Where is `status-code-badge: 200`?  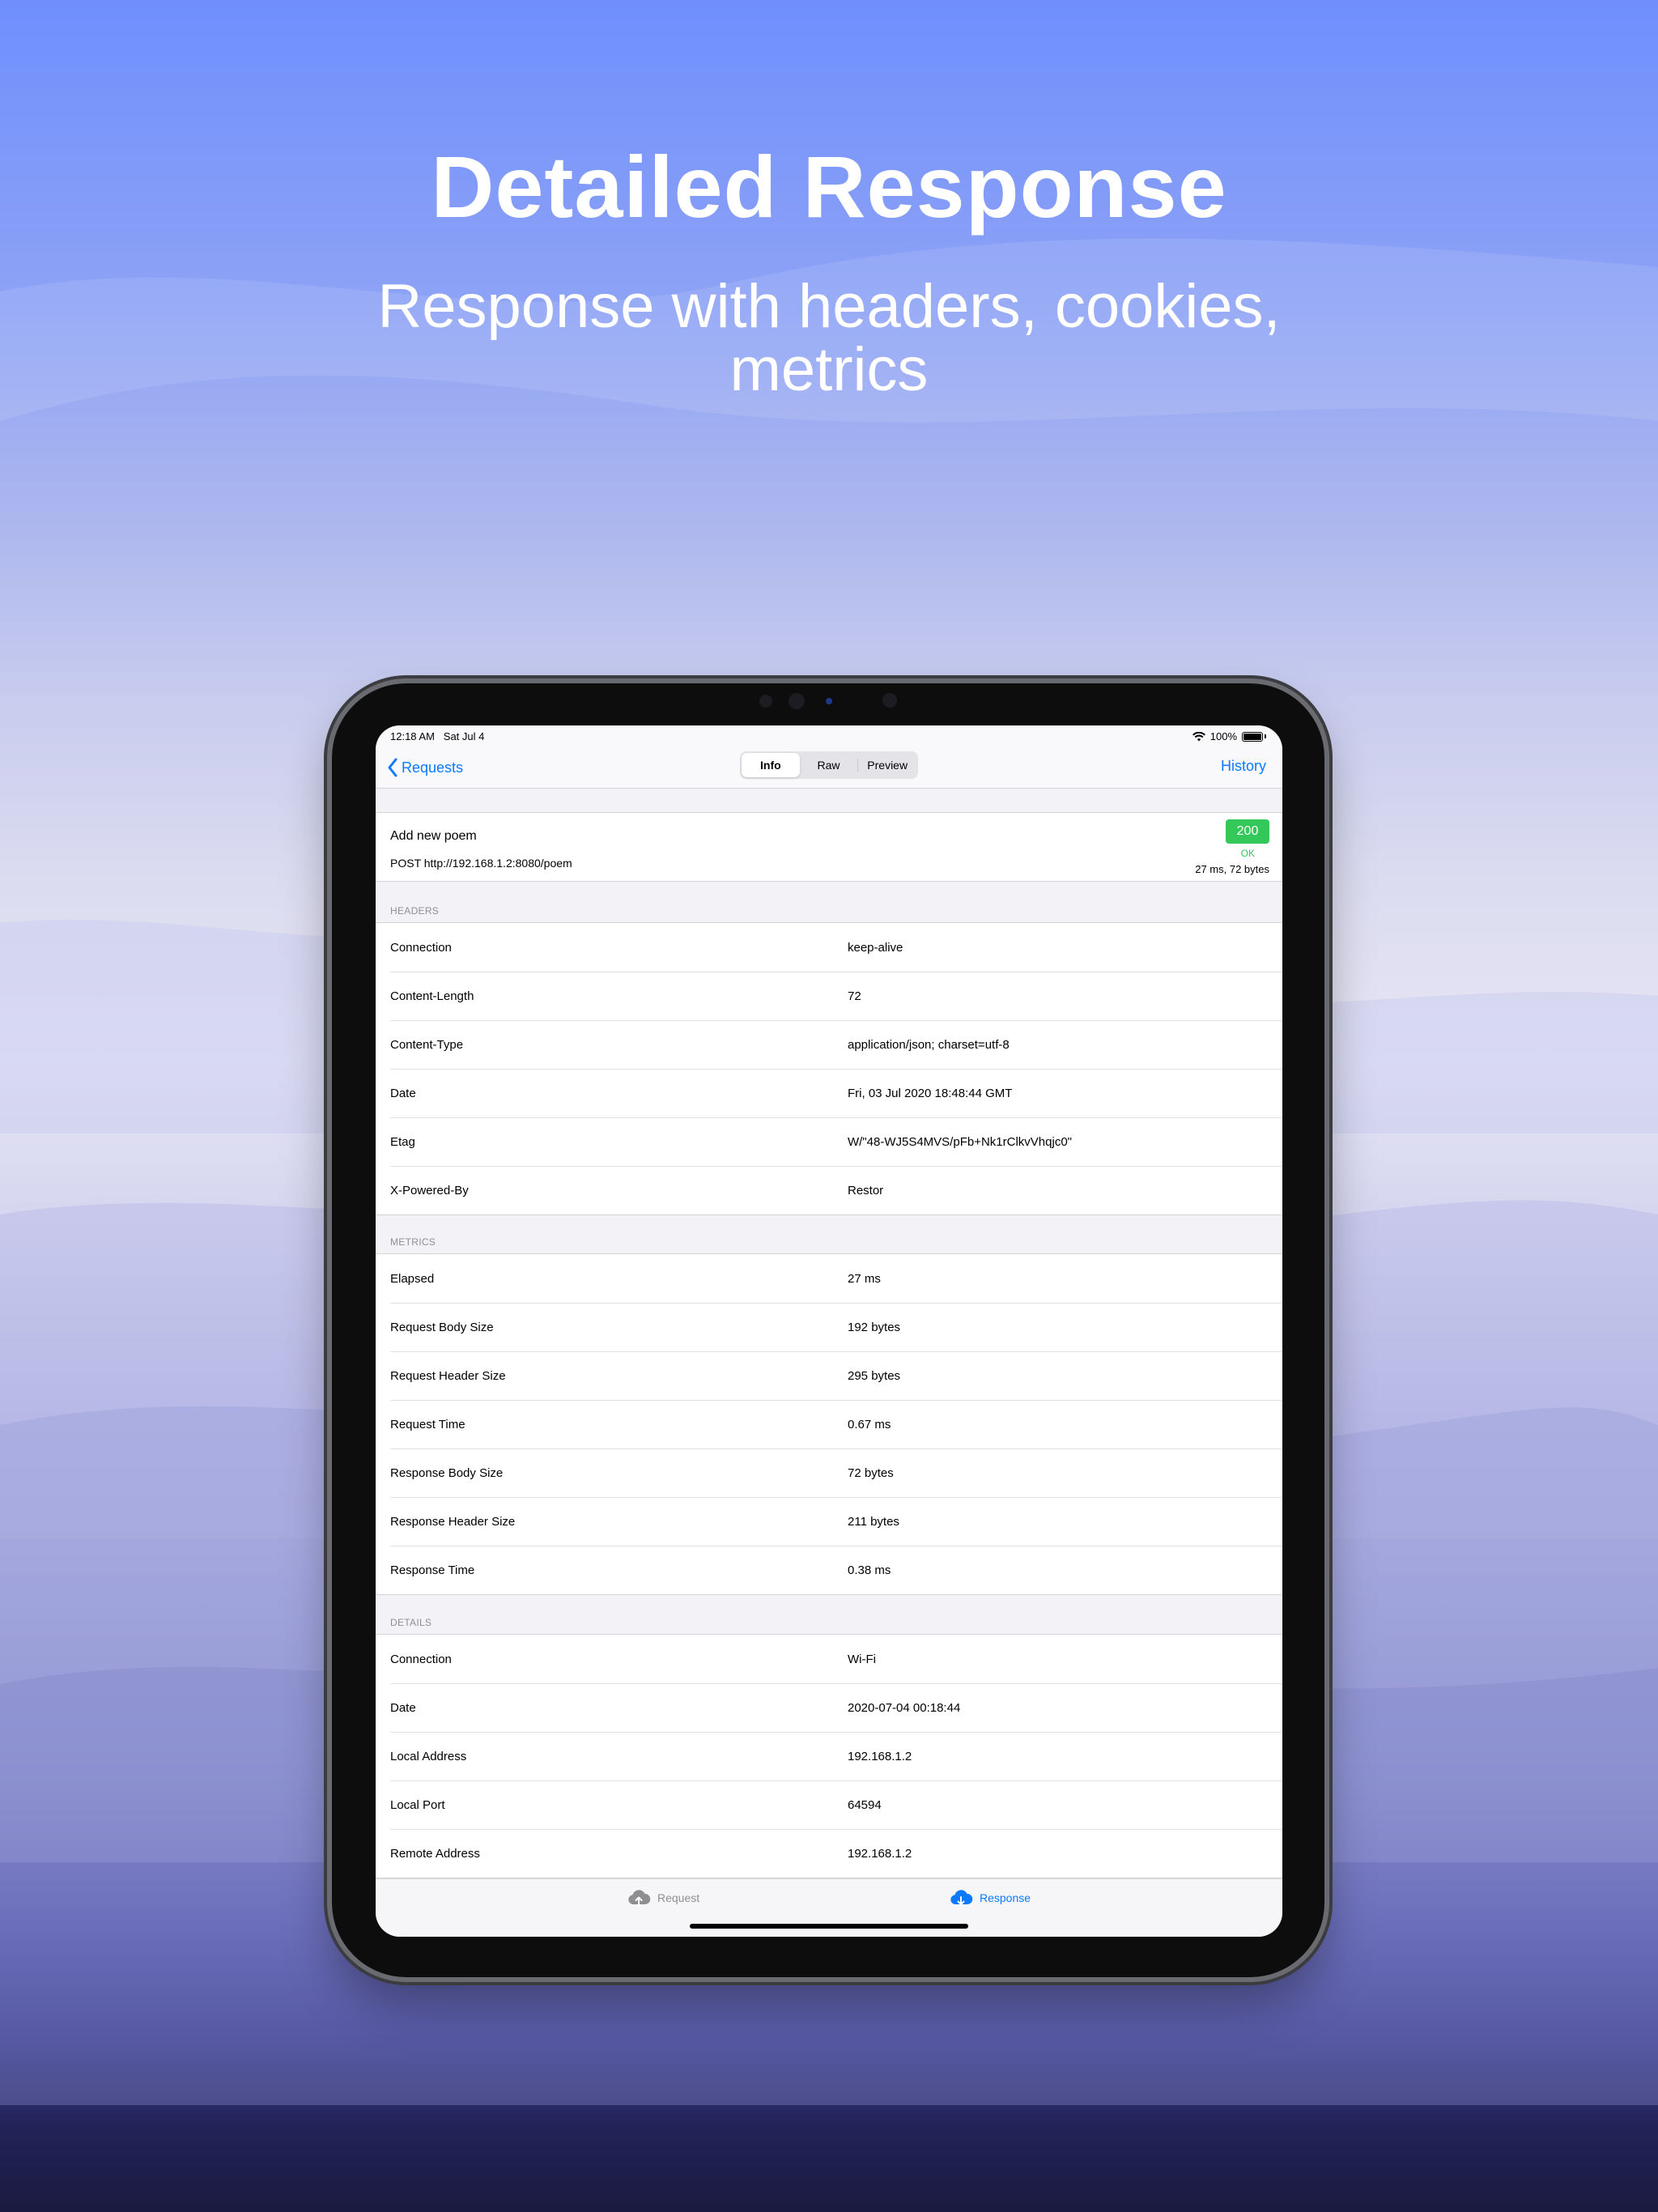 status-code-badge: 200 is located at coordinates (1247, 832).